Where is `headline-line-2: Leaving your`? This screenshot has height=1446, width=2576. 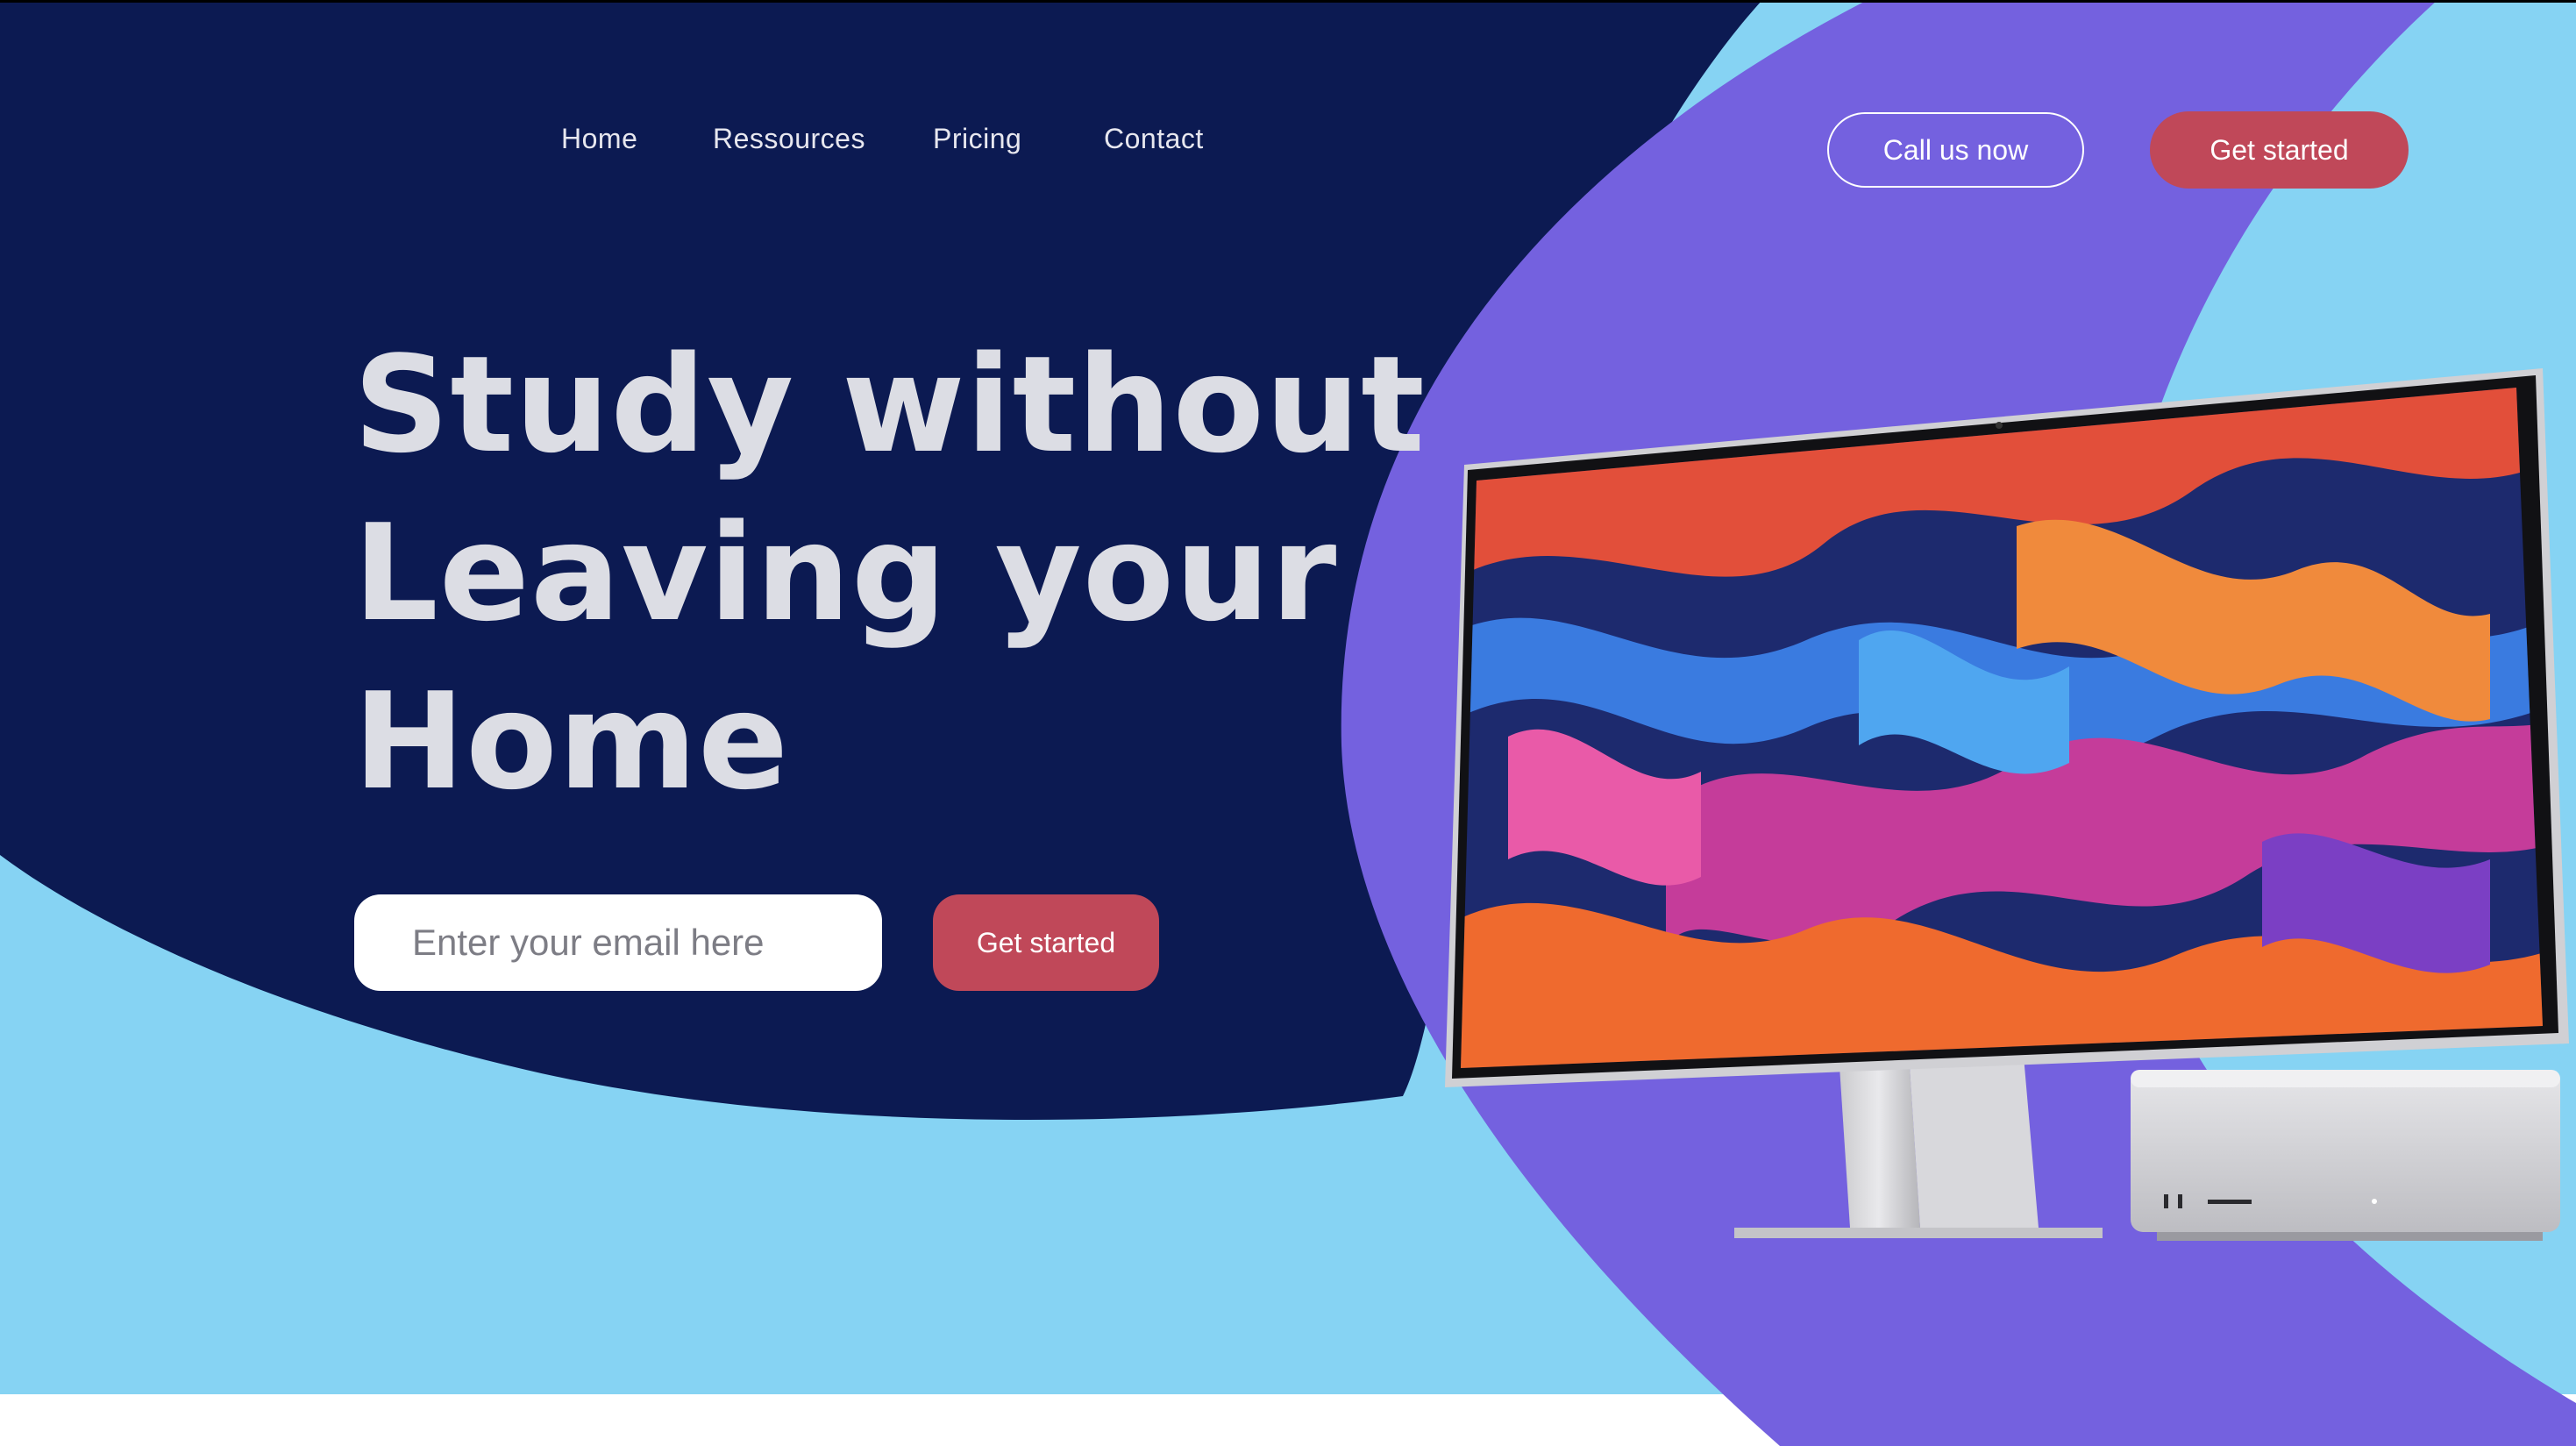
headline-line-2: Leaving your is located at coordinates (845, 573).